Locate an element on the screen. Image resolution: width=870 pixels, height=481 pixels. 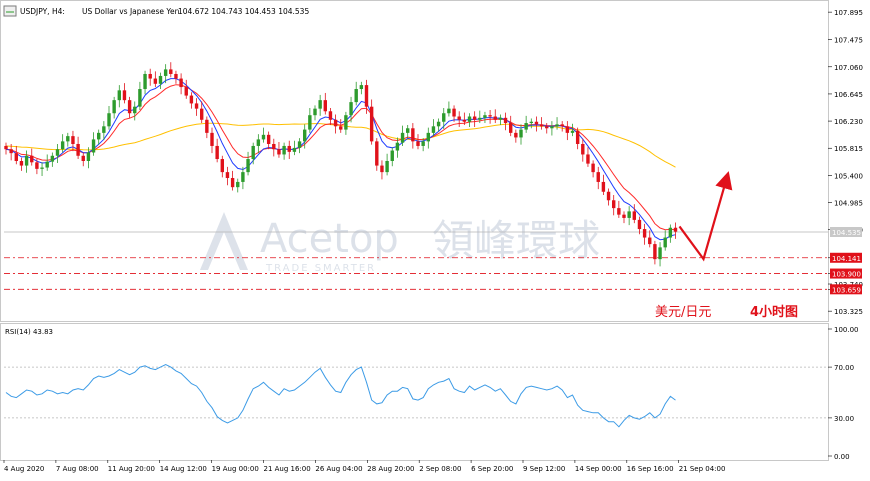
time-tick-label: 14 Sep 00:00 is located at coordinates (598, 469).